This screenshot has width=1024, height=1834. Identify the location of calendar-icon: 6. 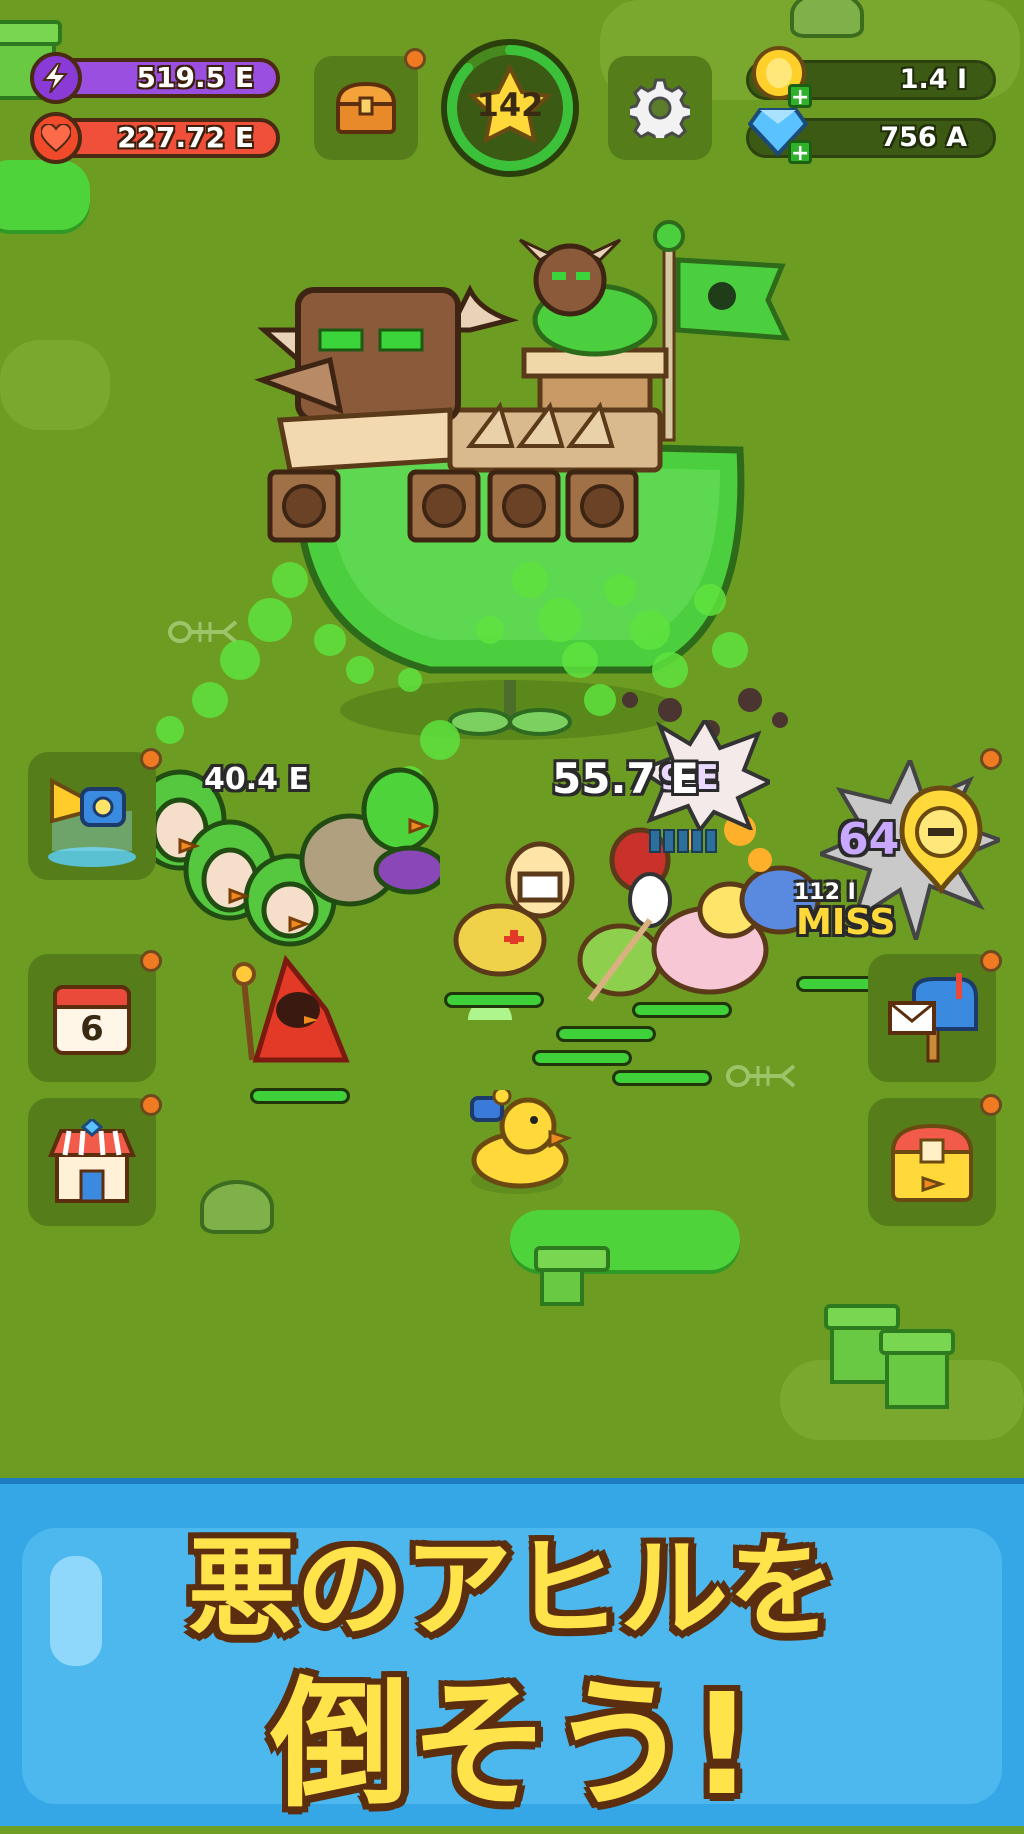
(92, 1018).